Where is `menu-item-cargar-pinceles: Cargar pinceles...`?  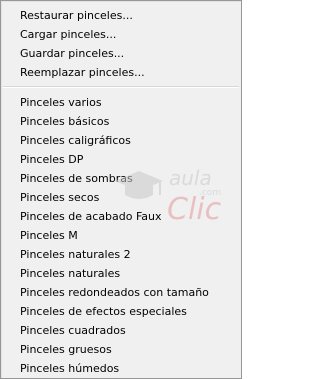
menu-item-cargar-pinceles: Cargar pinceles... is located at coordinates (121, 34).